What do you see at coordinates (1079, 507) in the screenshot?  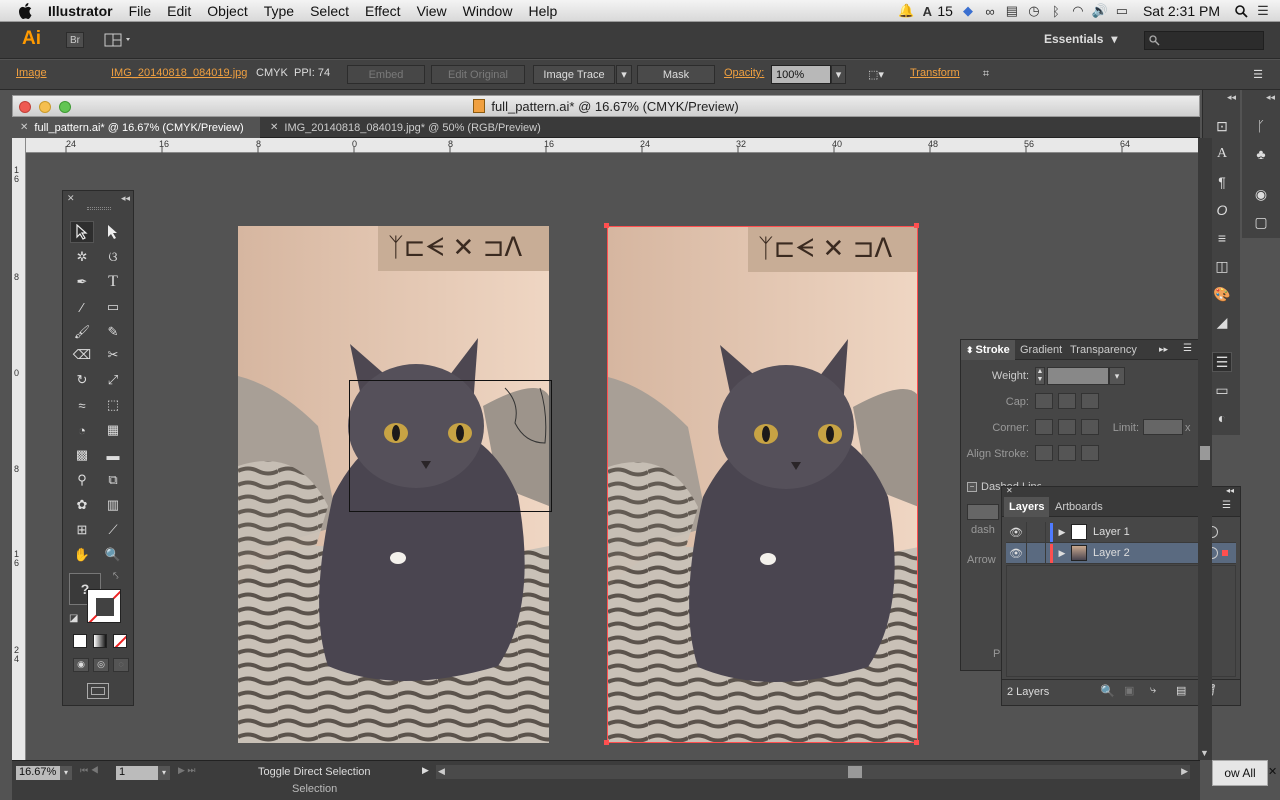 I see `tab-artboards: Artboards` at bounding box center [1079, 507].